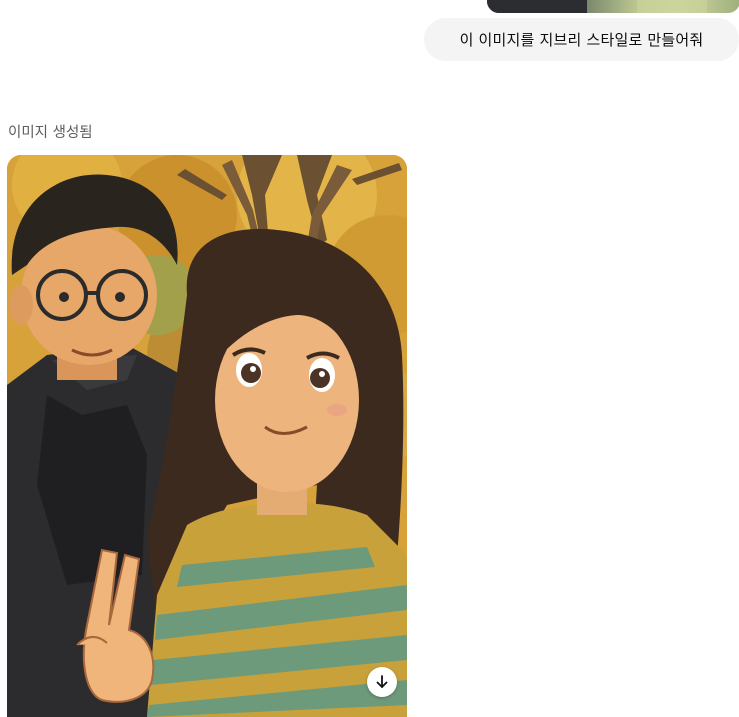  Describe the element at coordinates (50, 133) in the screenshot. I see `image-generated-status: 이미지 생성됨` at that location.